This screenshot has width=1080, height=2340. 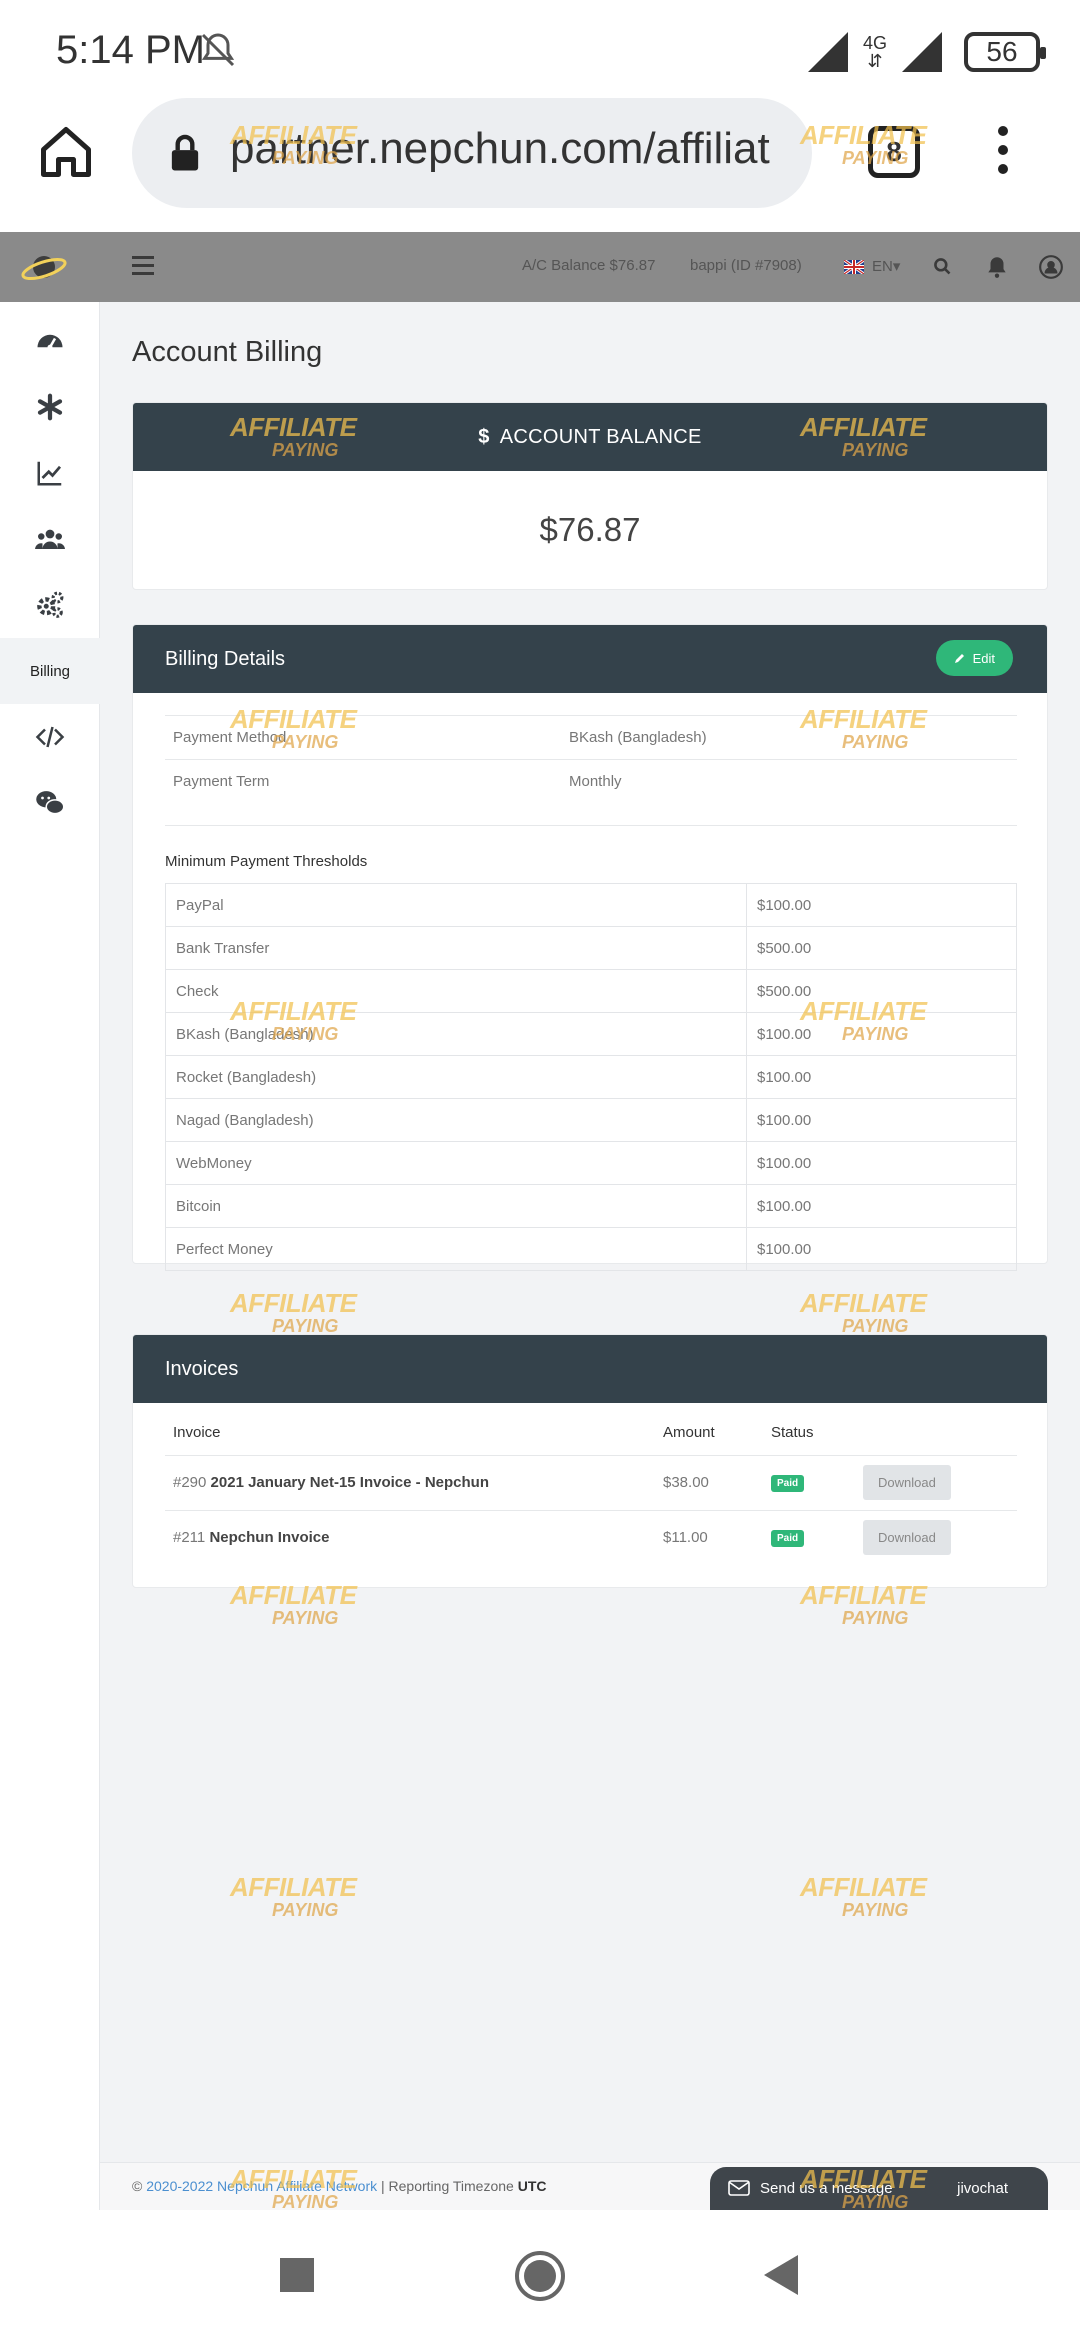 What do you see at coordinates (781, 2275) in the screenshot?
I see `back-triangle-icon` at bounding box center [781, 2275].